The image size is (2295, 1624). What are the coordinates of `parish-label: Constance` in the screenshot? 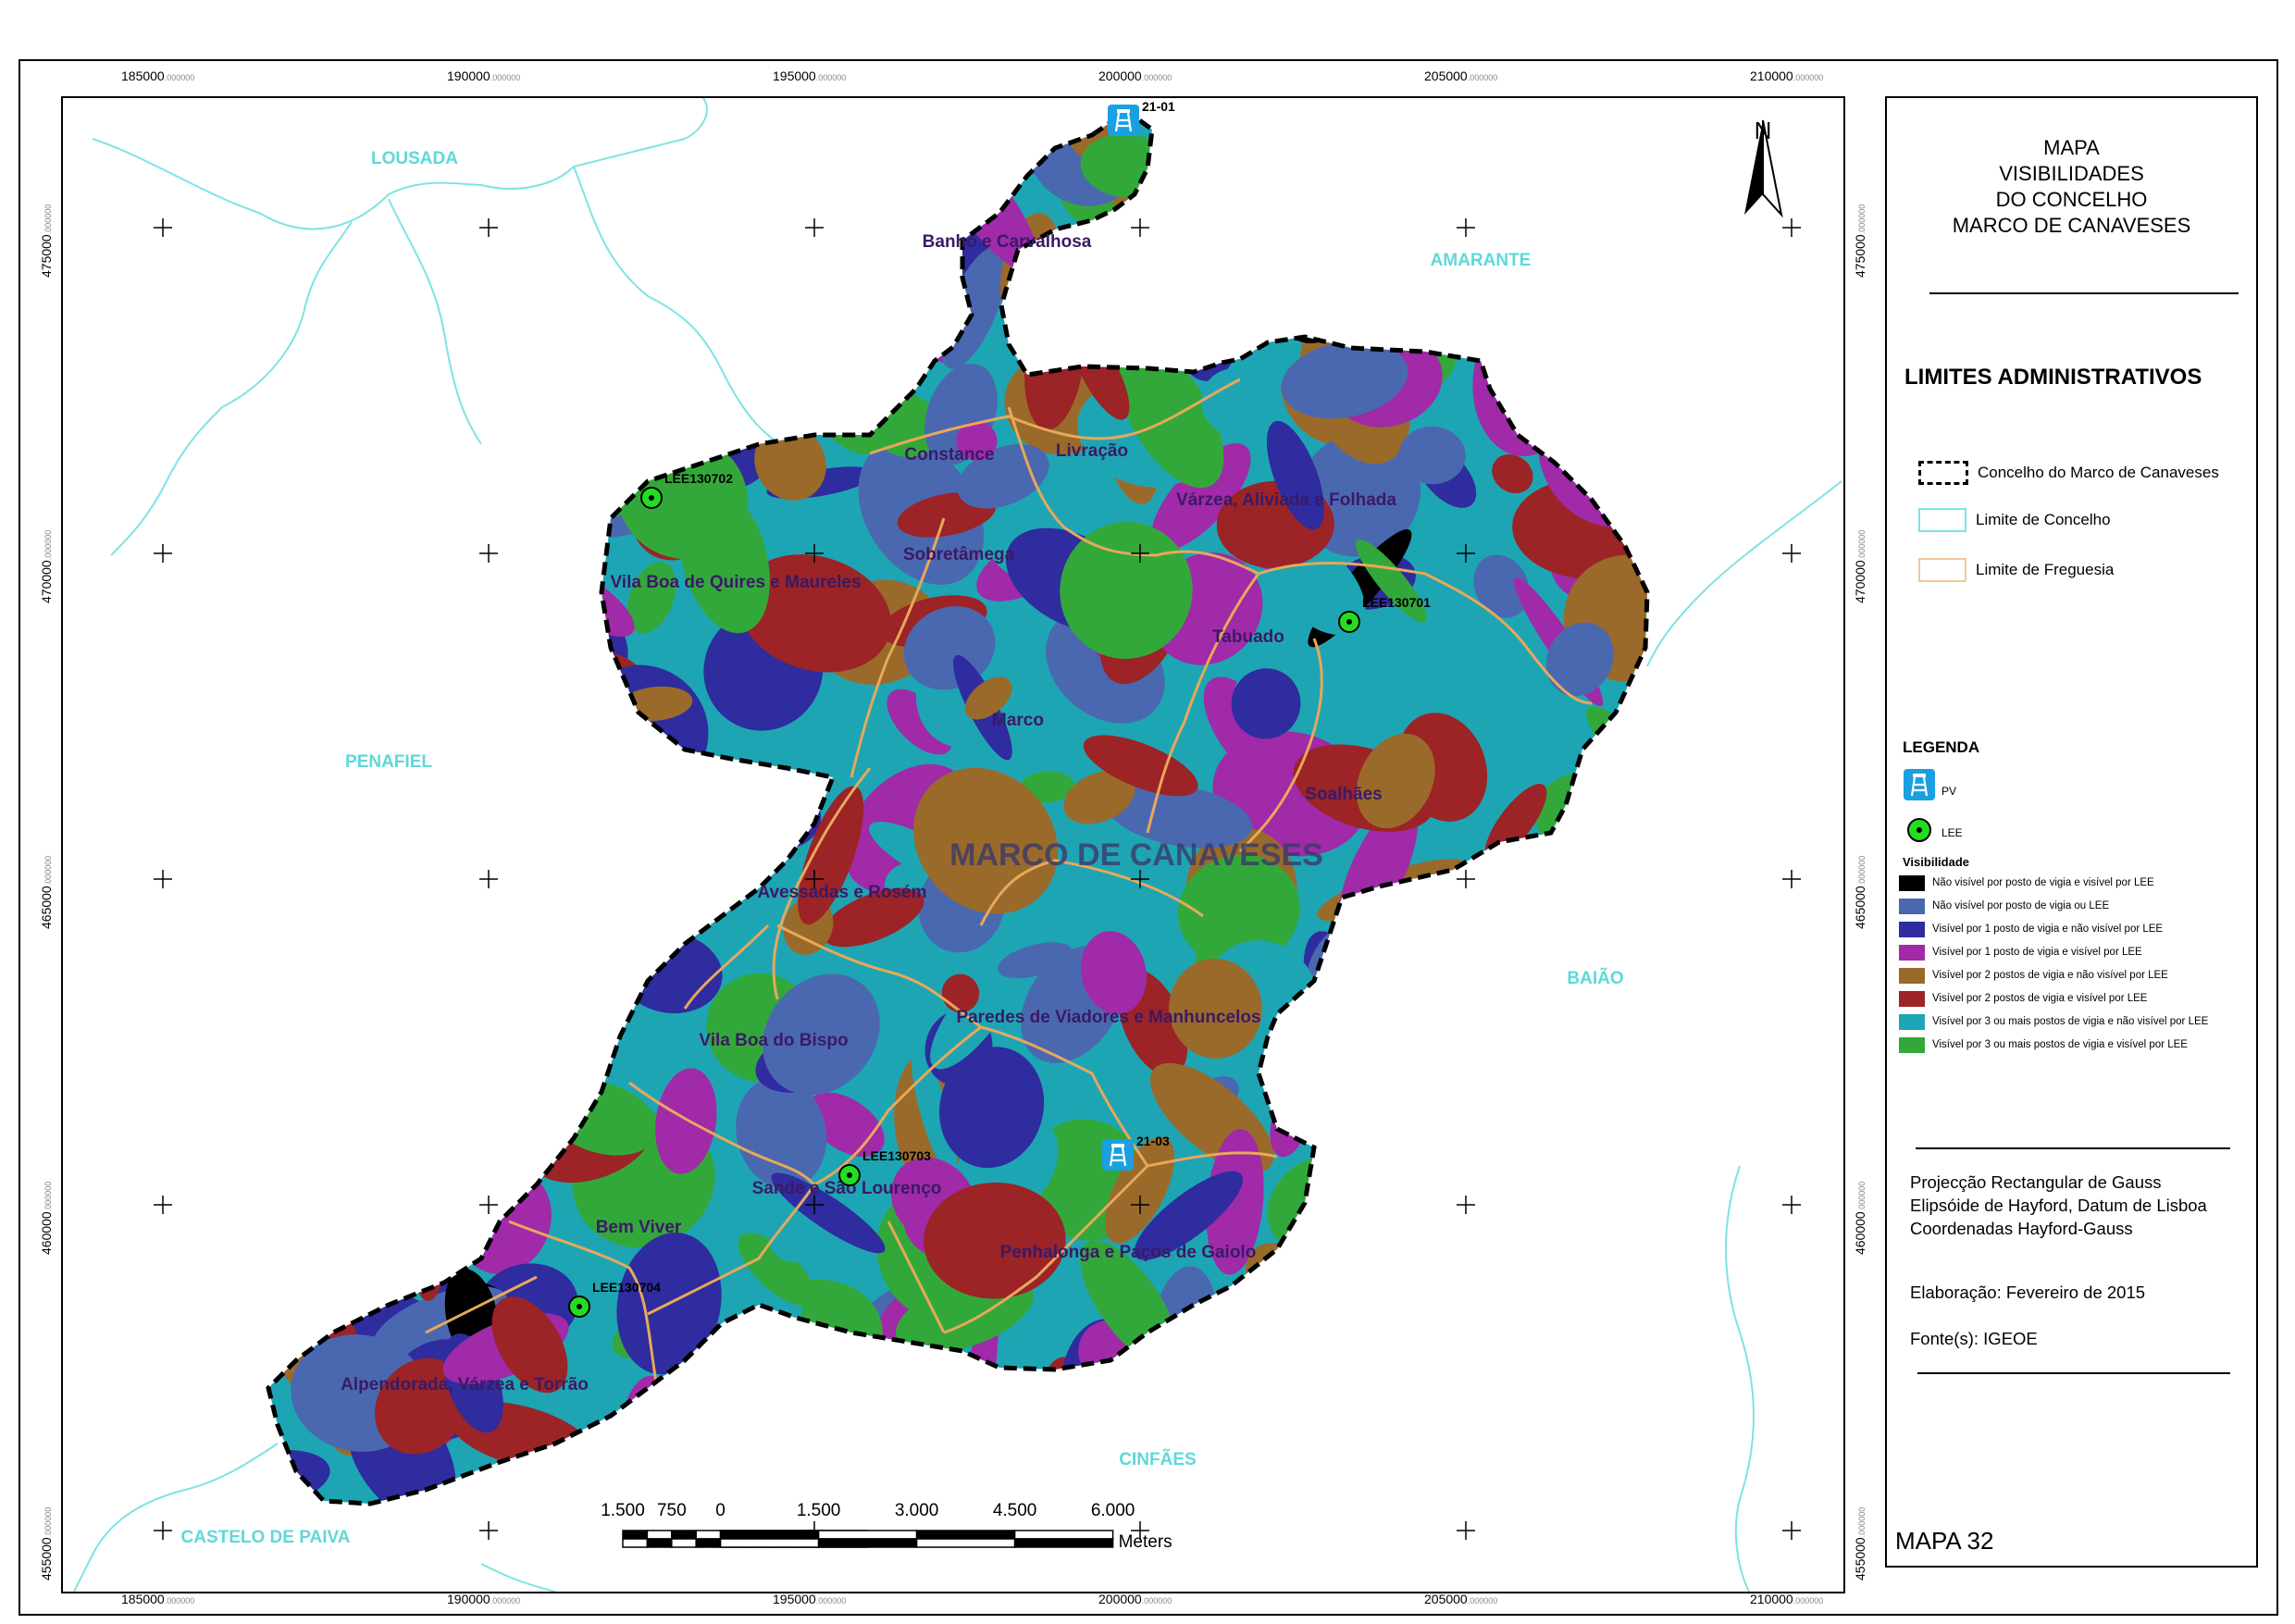 It's located at (949, 455).